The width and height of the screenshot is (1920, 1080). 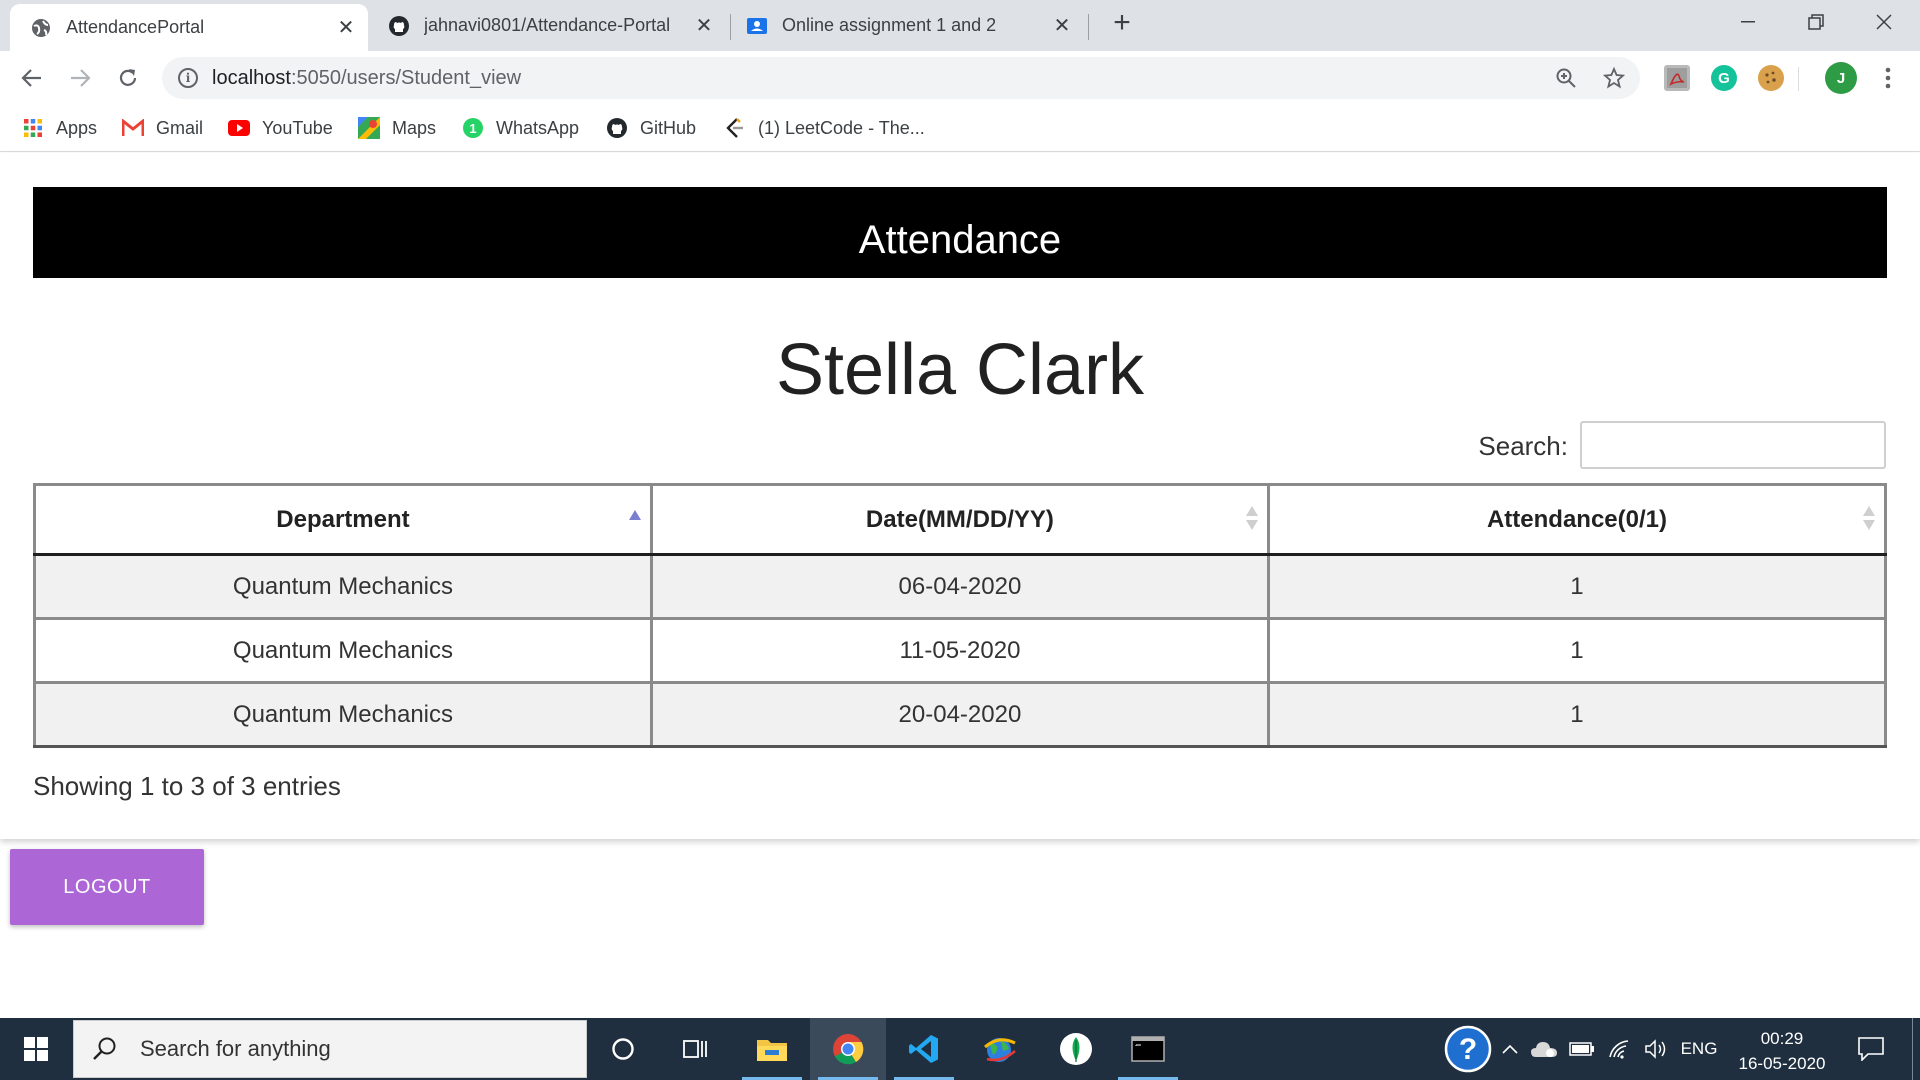 What do you see at coordinates (1614, 78) in the screenshot?
I see `bookmark-star-icon` at bounding box center [1614, 78].